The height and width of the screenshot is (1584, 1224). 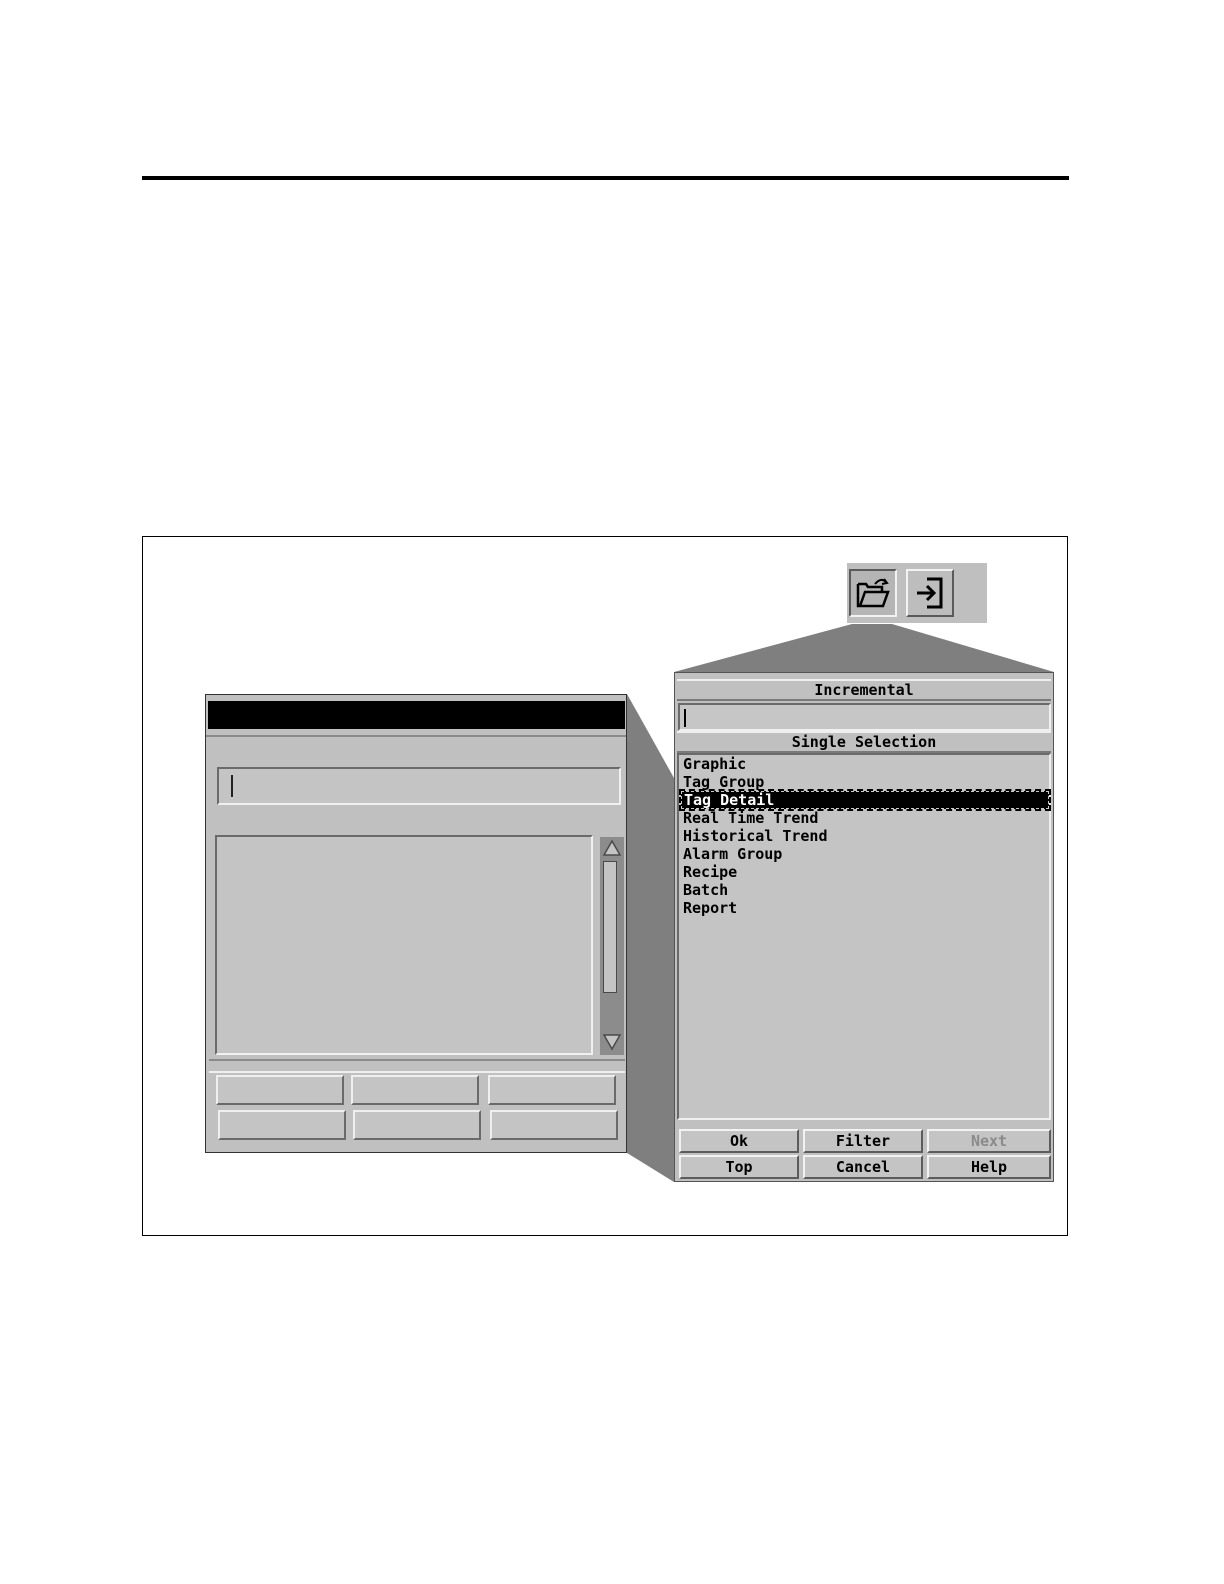 I want to click on list-item-alarm-group: Alarm Group, so click(x=865, y=854).